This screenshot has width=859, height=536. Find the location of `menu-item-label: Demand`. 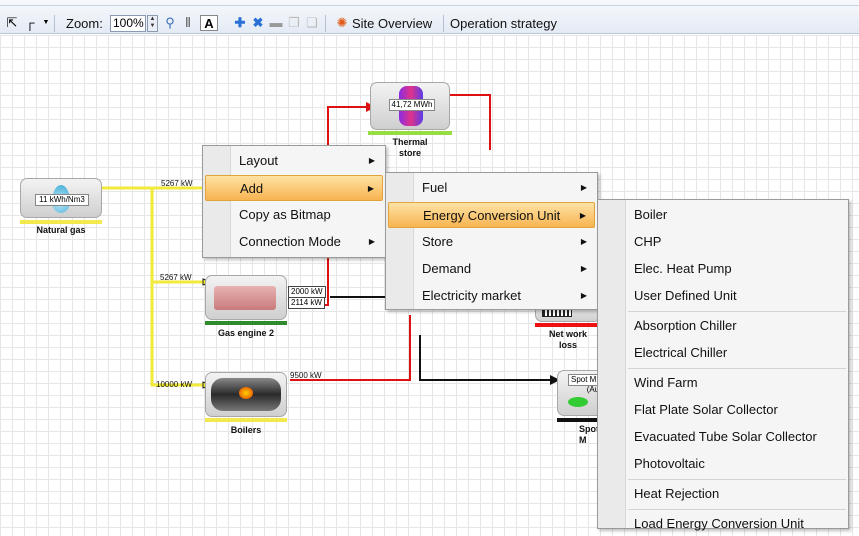

menu-item-label: Demand is located at coordinates (447, 268).